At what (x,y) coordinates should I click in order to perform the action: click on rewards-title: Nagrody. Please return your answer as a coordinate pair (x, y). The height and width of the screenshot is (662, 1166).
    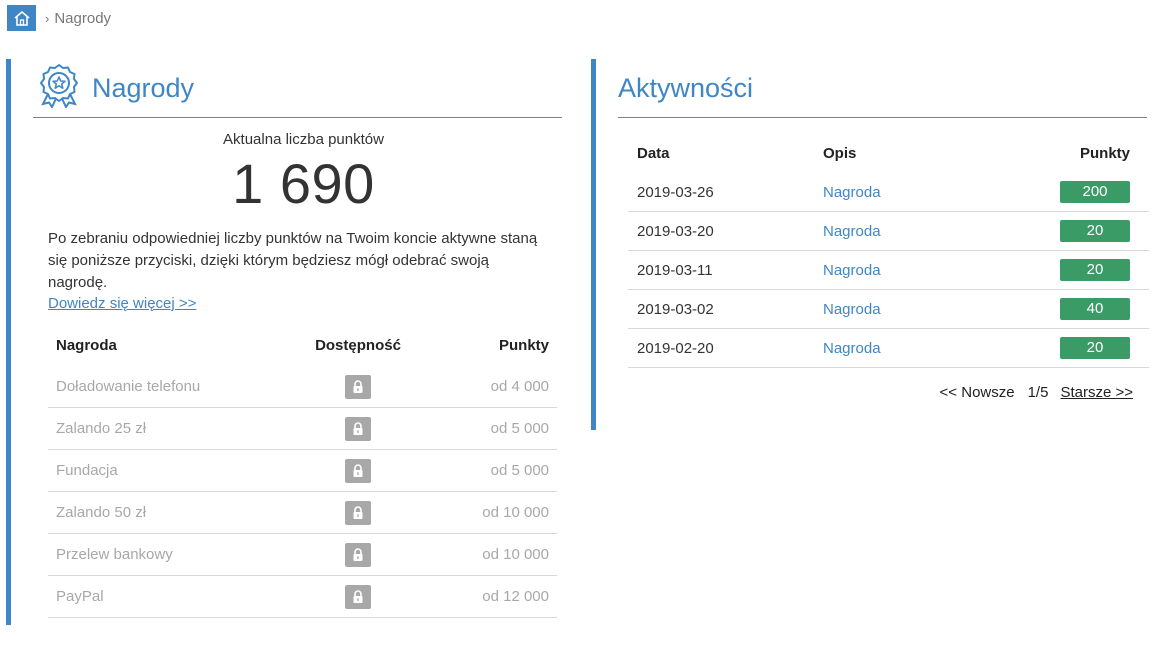
    Looking at the image, I should click on (143, 88).